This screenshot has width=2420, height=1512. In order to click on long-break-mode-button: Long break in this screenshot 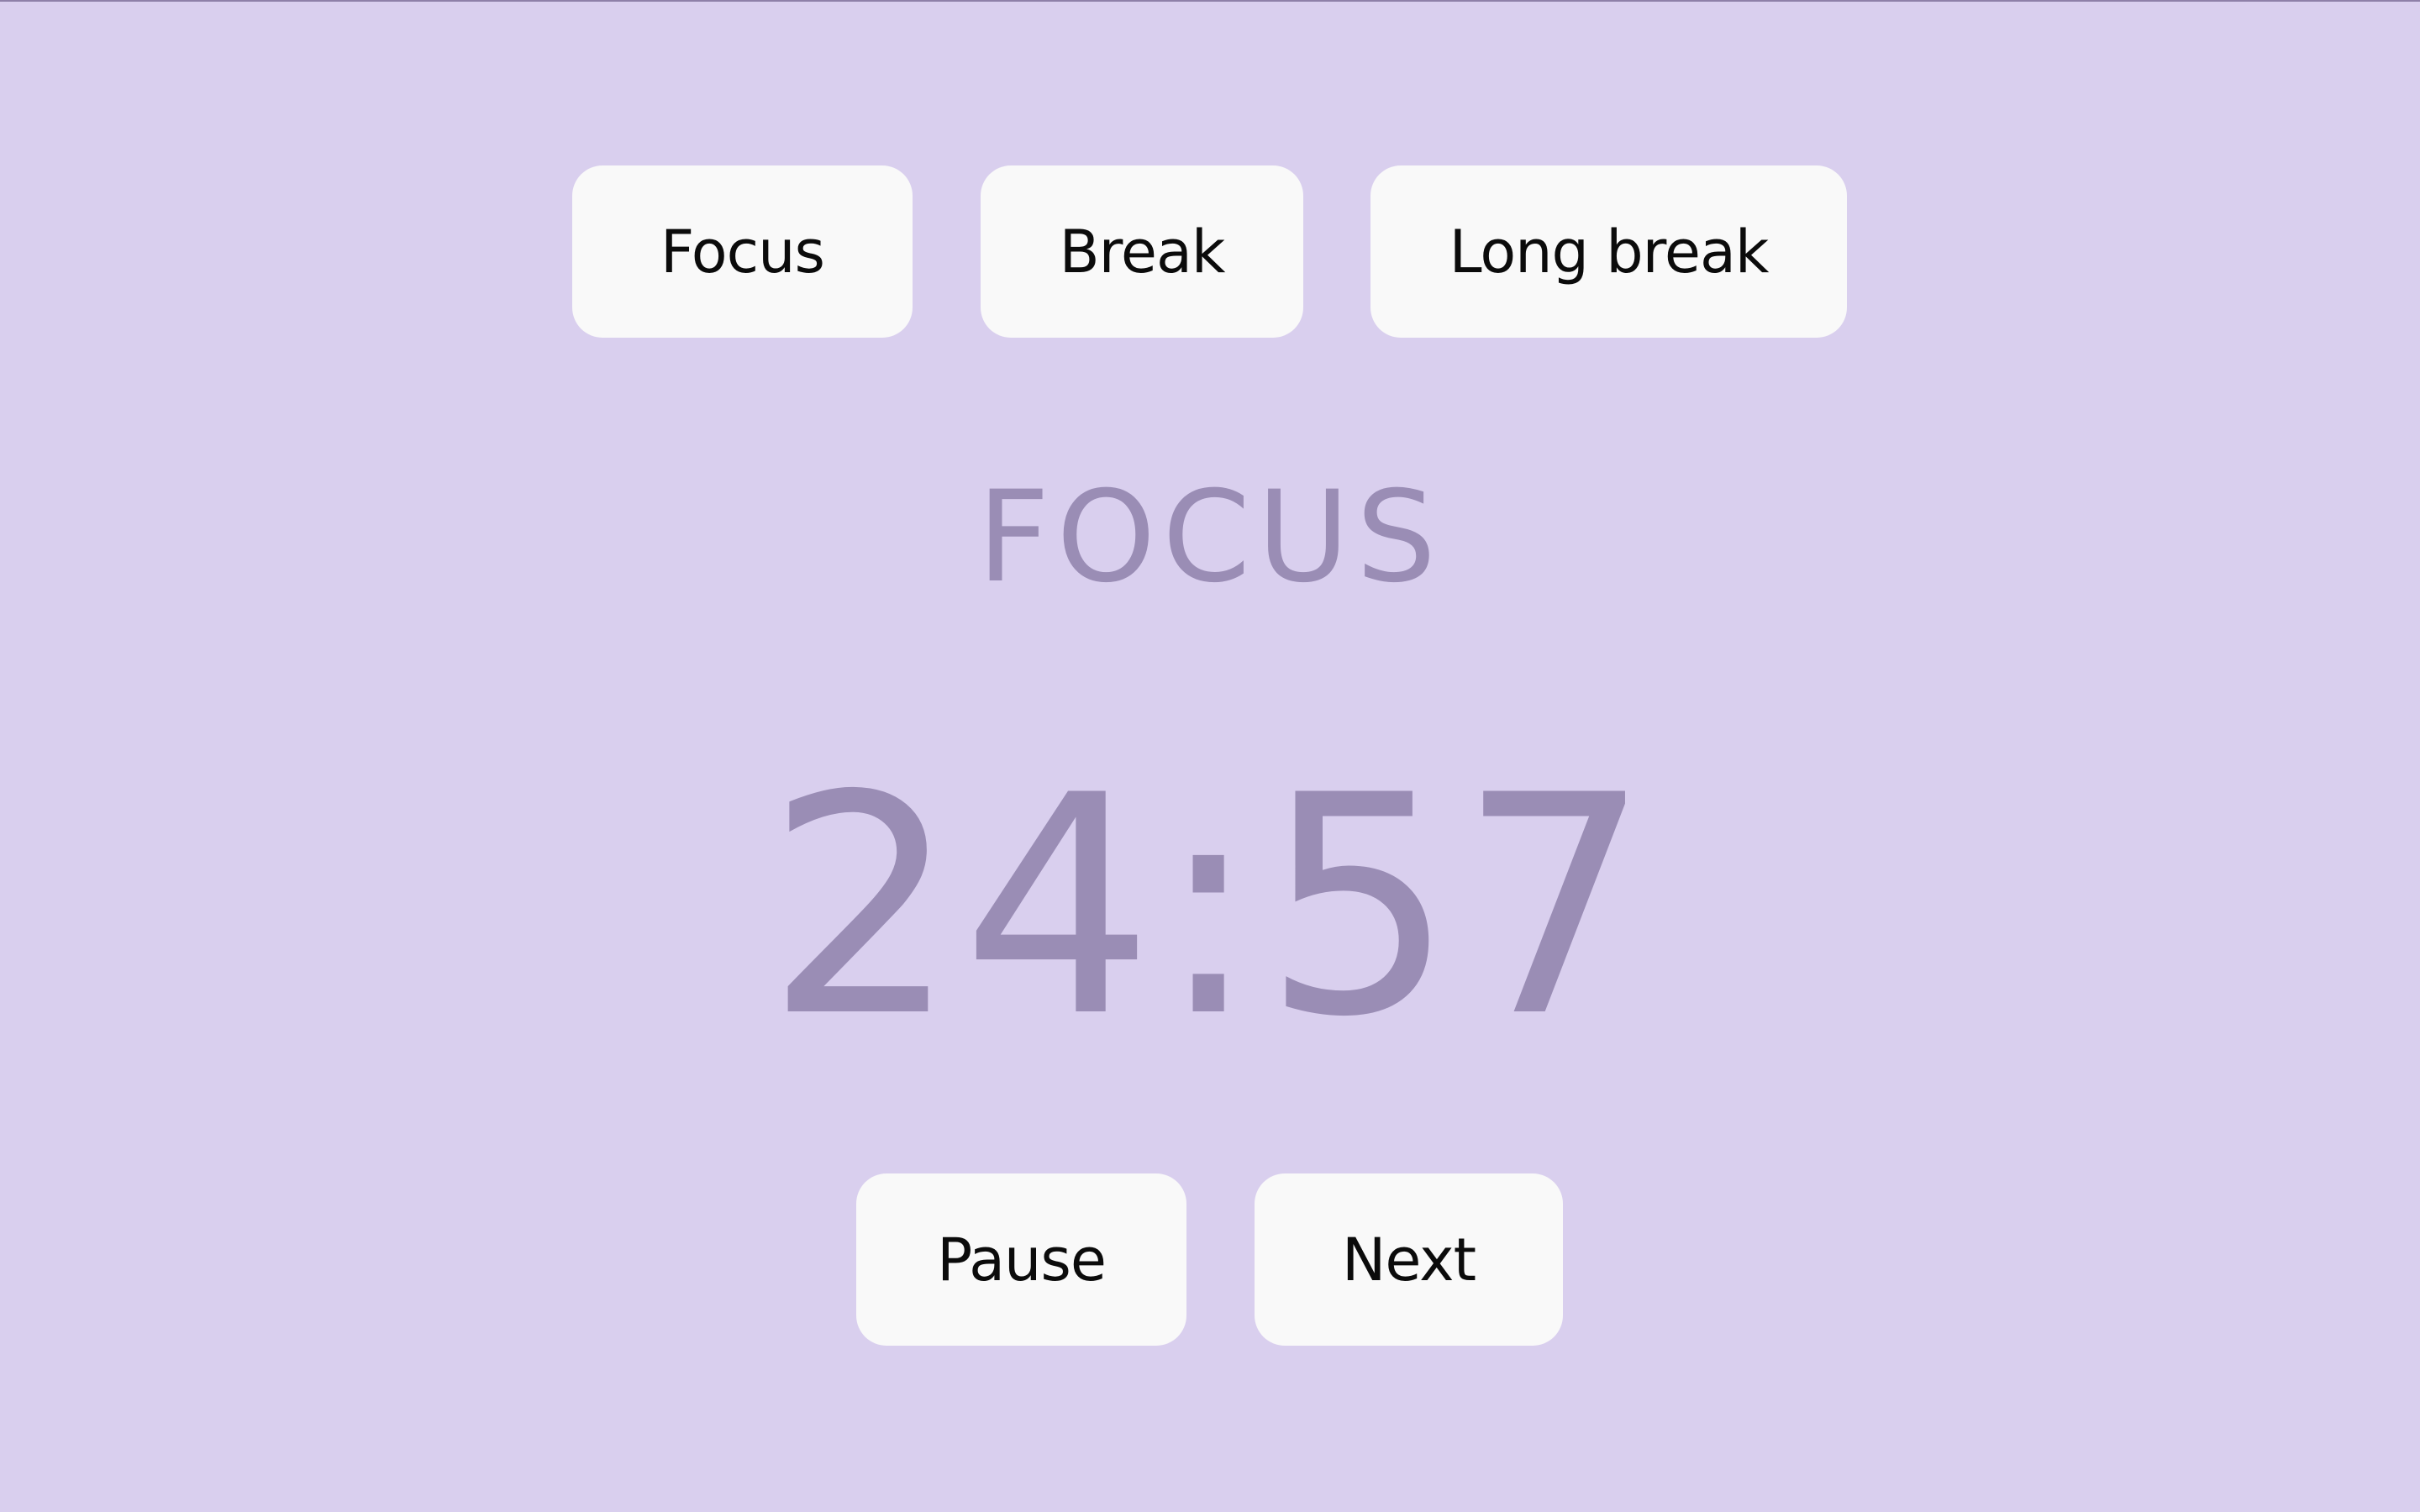, I will do `click(1608, 251)`.